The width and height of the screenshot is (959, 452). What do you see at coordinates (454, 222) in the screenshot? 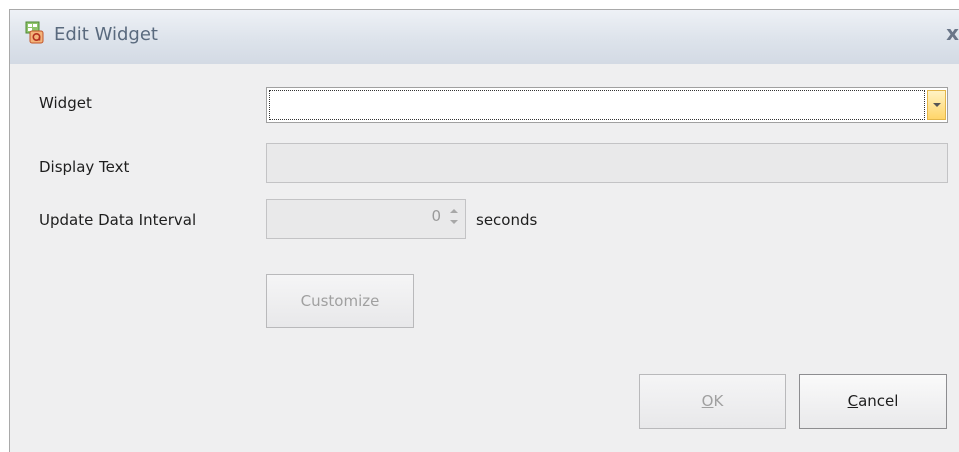
I see `spin-down-icon` at bounding box center [454, 222].